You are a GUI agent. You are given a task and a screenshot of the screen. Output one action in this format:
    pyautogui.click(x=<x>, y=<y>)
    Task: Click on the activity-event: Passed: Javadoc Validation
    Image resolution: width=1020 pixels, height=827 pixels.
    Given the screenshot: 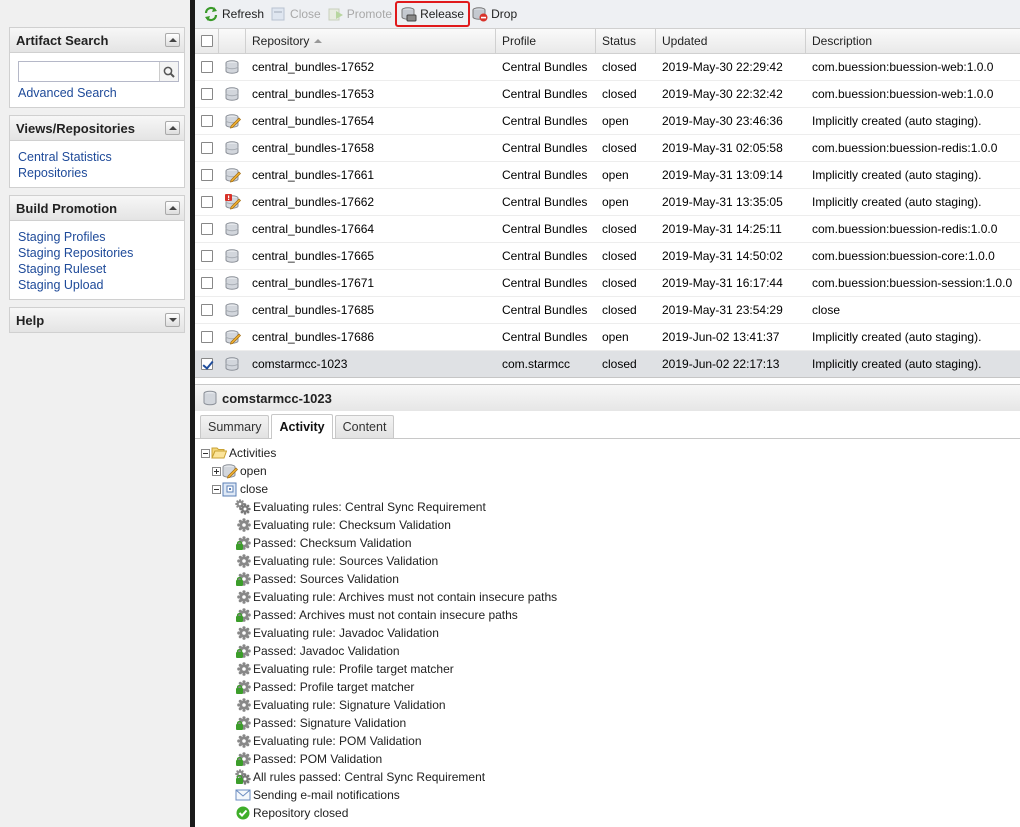 What is the action you would take?
    pyautogui.click(x=610, y=651)
    